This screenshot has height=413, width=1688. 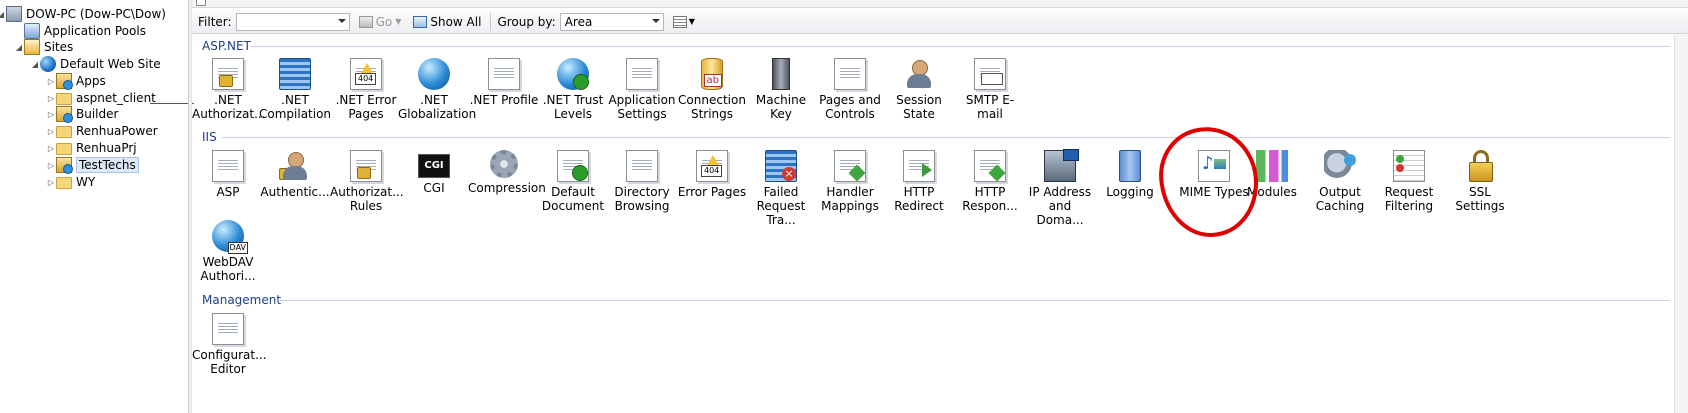 I want to click on application-icon, so click(x=64, y=81).